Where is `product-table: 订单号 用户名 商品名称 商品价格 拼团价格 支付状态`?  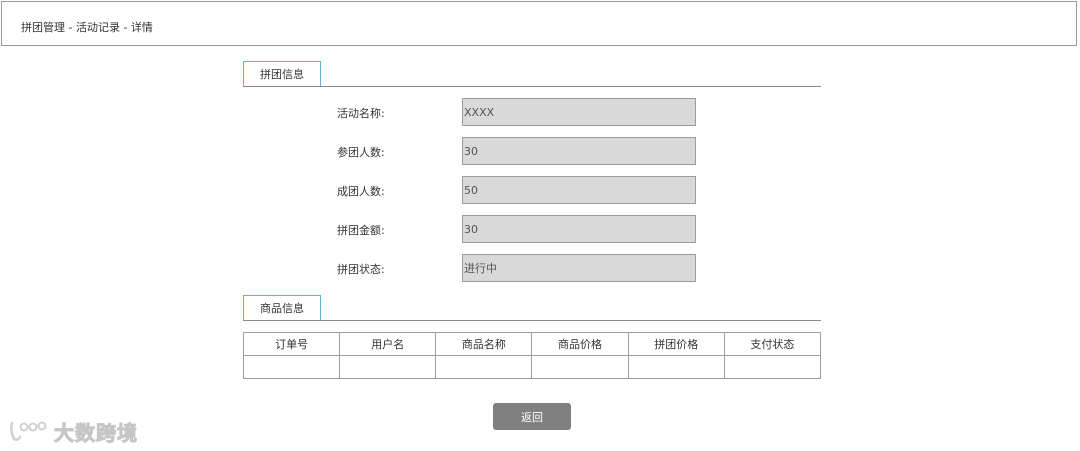 product-table: 订单号 用户名 商品名称 商品价格 拼团价格 支付状态 is located at coordinates (532, 355).